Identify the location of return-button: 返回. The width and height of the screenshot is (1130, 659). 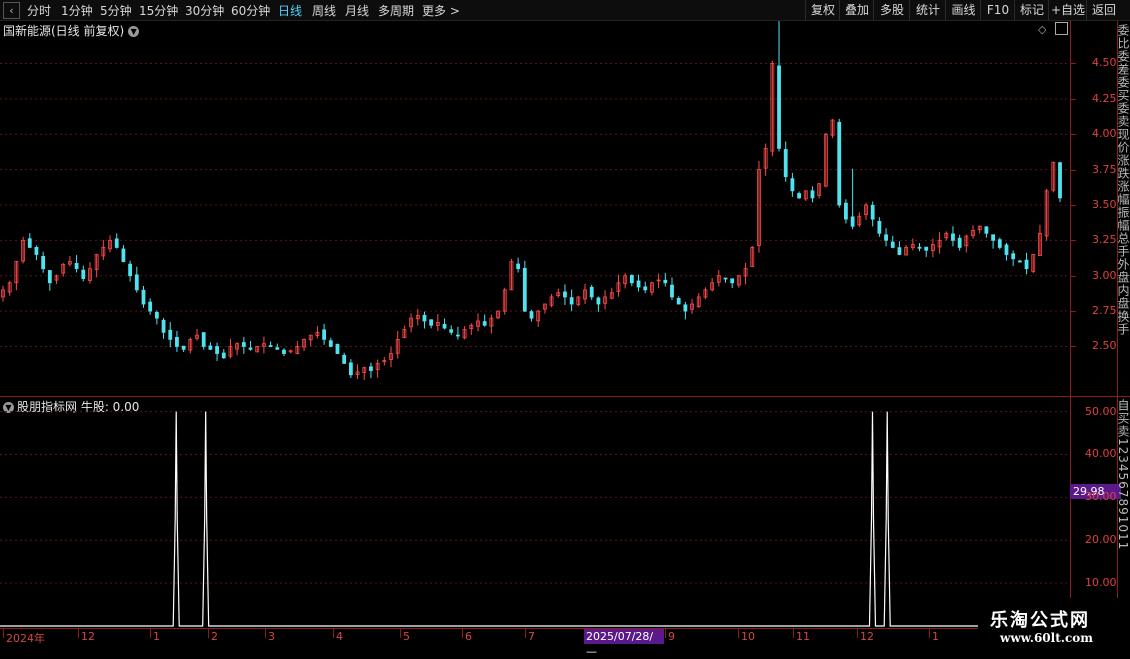
(1103, 10).